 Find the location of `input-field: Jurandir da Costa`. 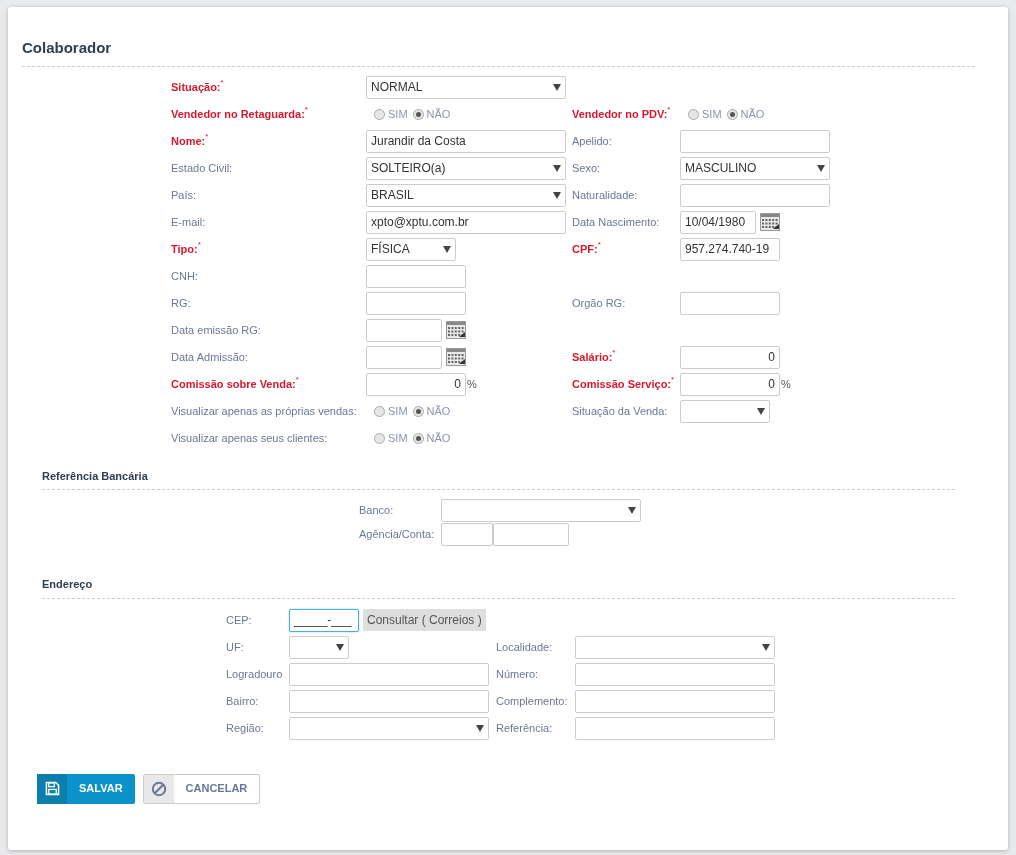

input-field: Jurandir da Costa is located at coordinates (466, 141).